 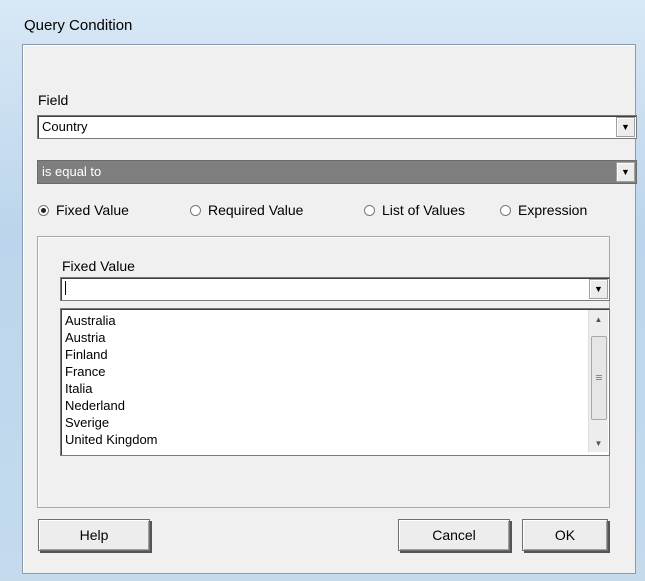 What do you see at coordinates (65, 288) in the screenshot?
I see `text-caret` at bounding box center [65, 288].